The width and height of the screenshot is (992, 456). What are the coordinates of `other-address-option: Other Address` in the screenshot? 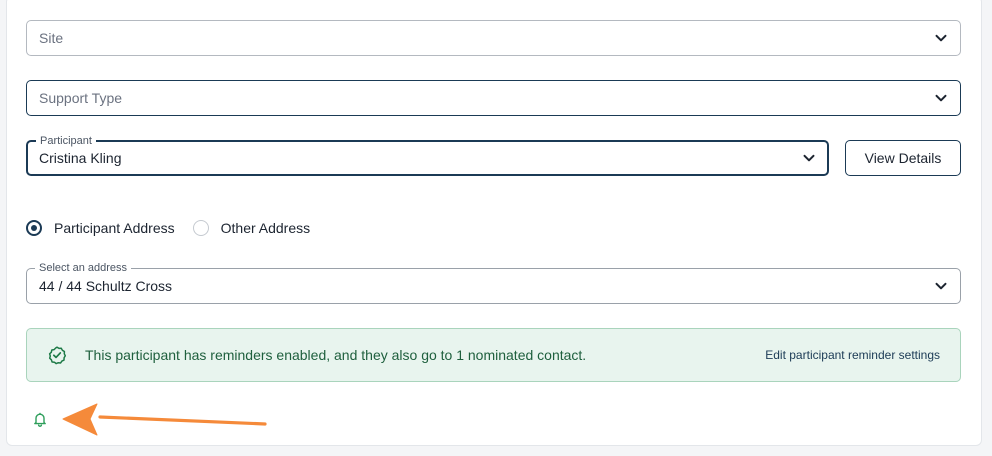 It's located at (251, 228).